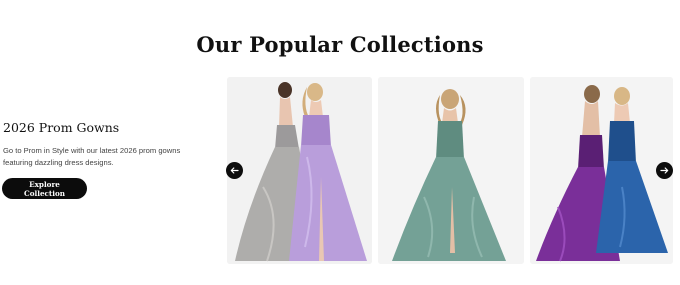 The height and width of the screenshot is (285, 680). What do you see at coordinates (44, 188) in the screenshot?
I see `explore-collection-button: Explore Collection` at bounding box center [44, 188].